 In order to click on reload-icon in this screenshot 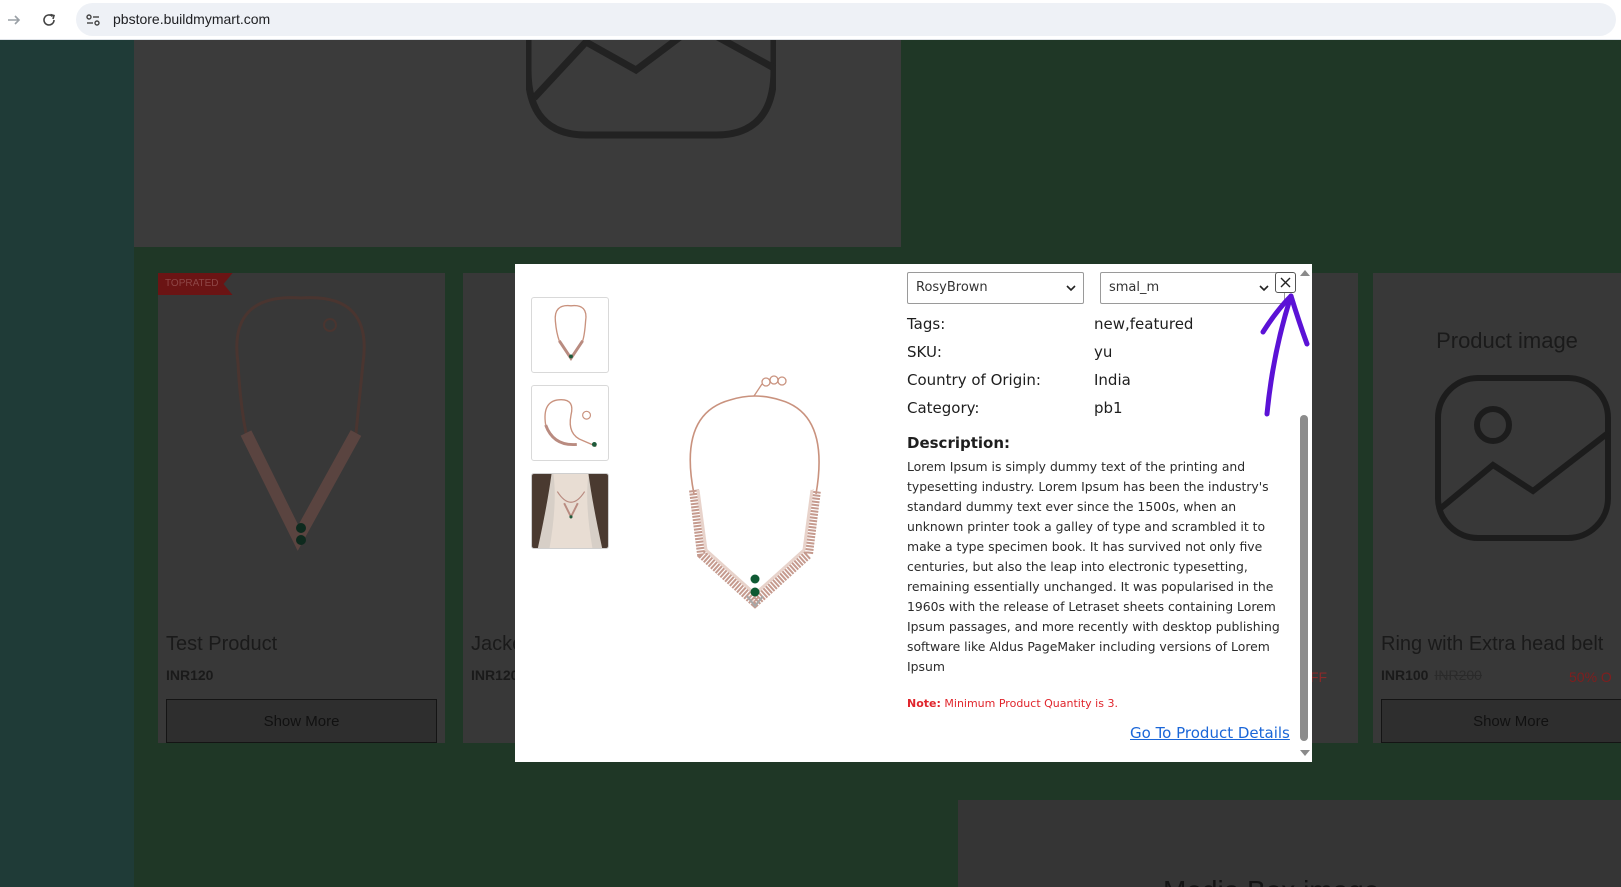, I will do `click(49, 19)`.